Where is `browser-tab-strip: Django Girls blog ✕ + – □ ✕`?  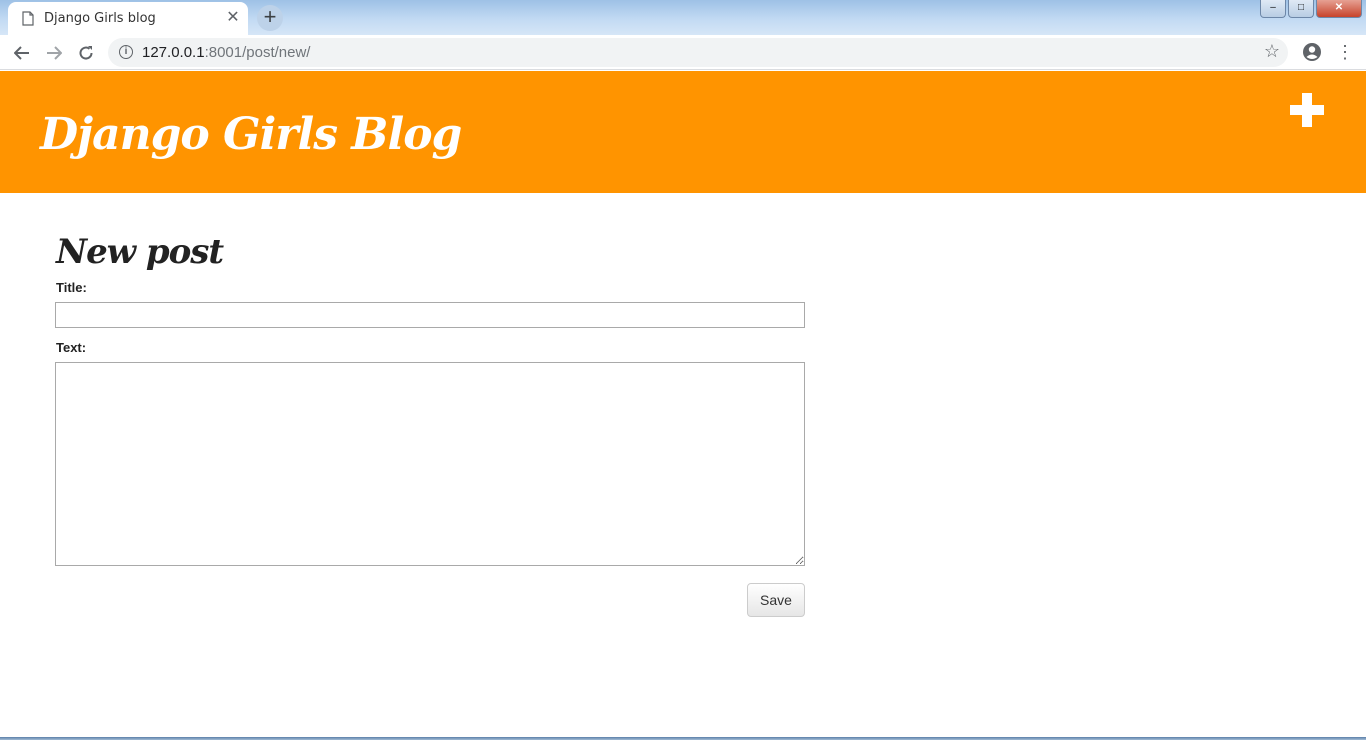
browser-tab-strip: Django Girls blog ✕ + – □ ✕ is located at coordinates (683, 17).